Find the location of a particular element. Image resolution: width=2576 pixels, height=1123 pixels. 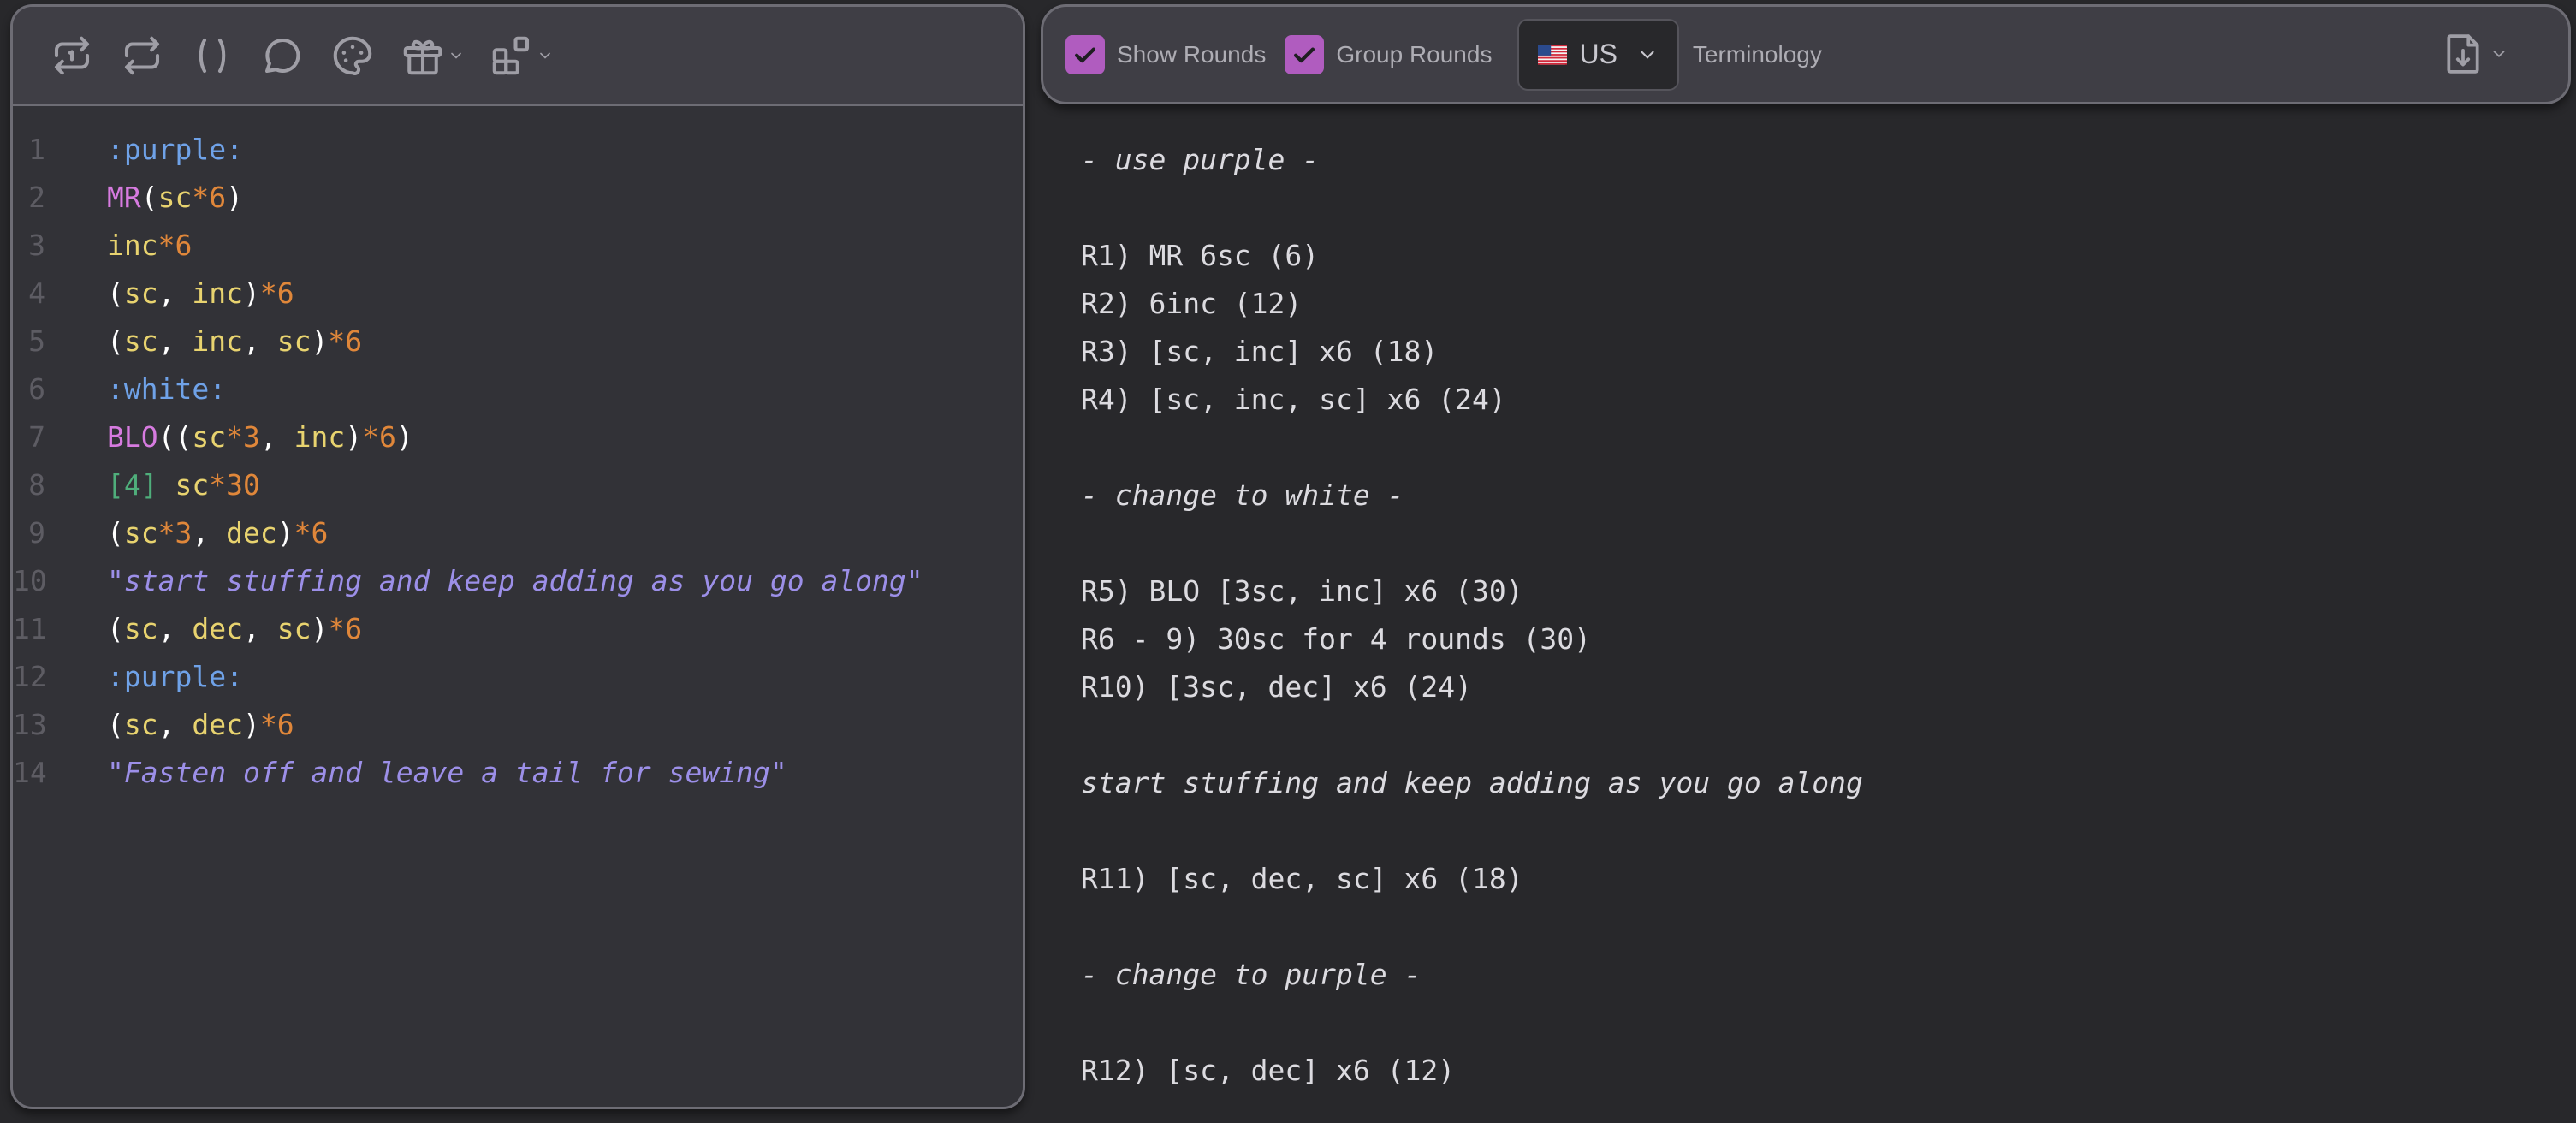

code-text: (sc, dec, sc)*6 is located at coordinates (221, 628).